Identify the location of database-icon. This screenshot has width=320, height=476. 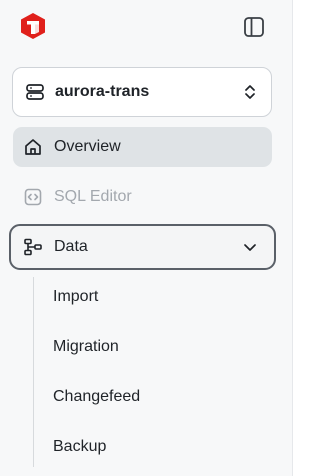
(35, 92).